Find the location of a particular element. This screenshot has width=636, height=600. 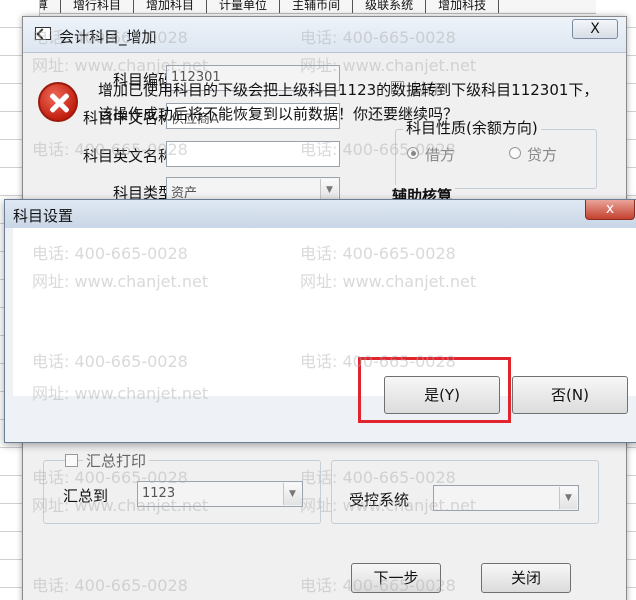

bg-toolbar-item: 级联系统 is located at coordinates (390, 6).